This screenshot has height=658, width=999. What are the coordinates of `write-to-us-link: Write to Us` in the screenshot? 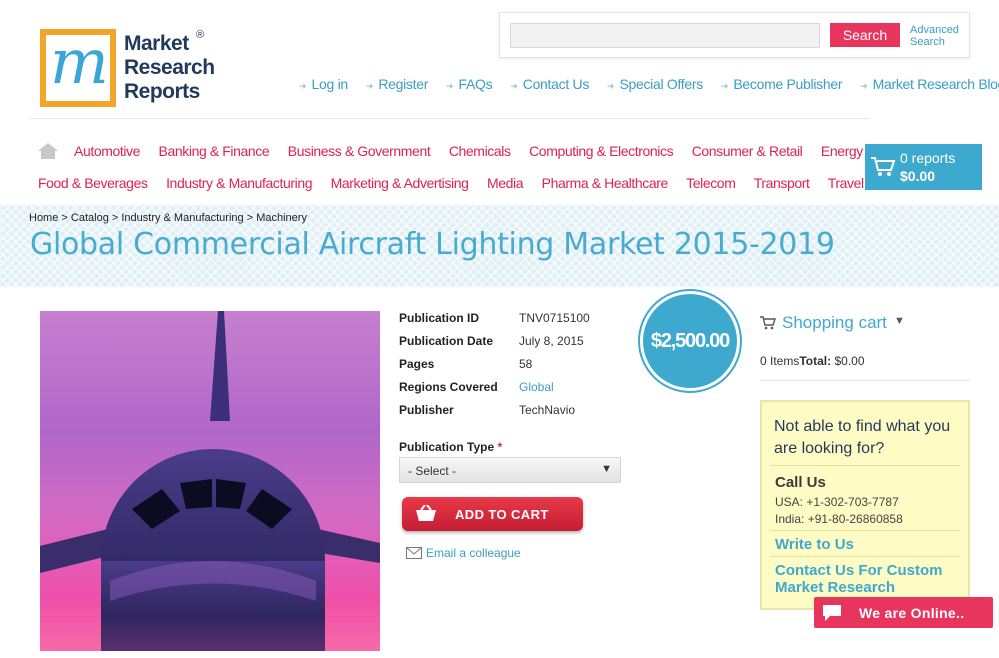 It's located at (814, 544).